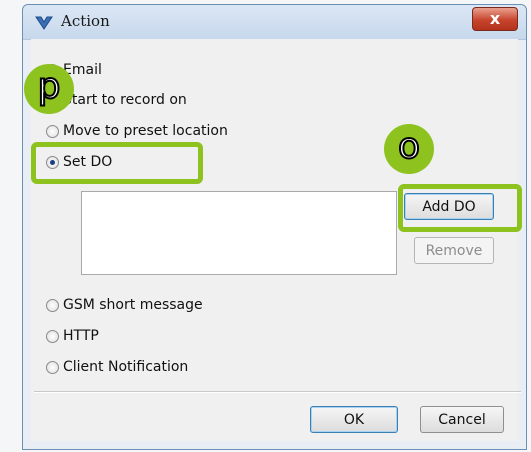 The height and width of the screenshot is (452, 531). I want to click on radio-gsm, so click(52, 305).